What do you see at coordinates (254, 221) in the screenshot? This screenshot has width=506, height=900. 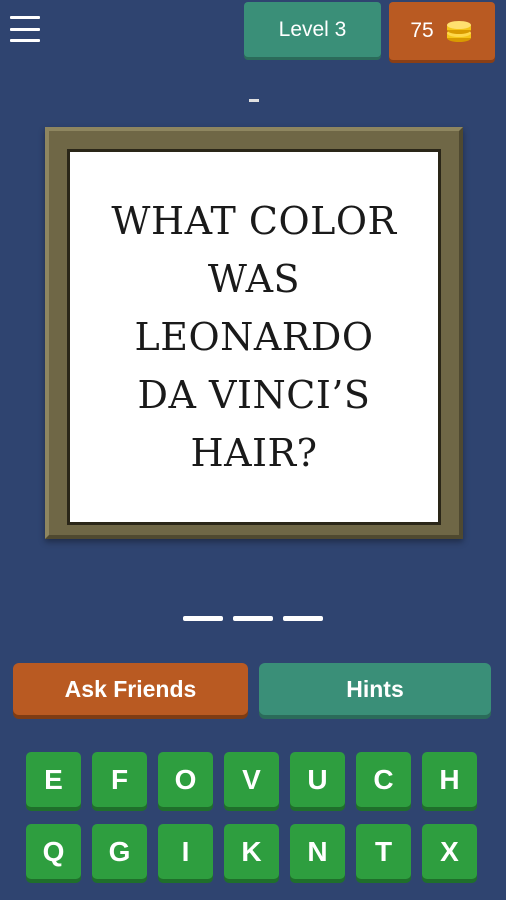 I see `question-line: WHAT COLOR` at bounding box center [254, 221].